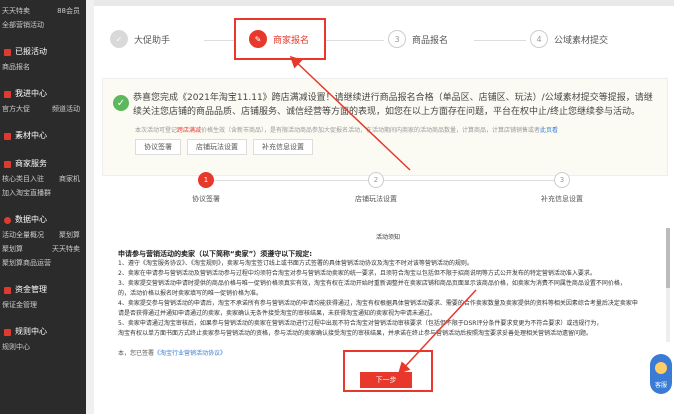 This screenshot has height=414, width=674. What do you see at coordinates (43, 220) in the screenshot?
I see `sidebar-group-data: 数据中心` at bounding box center [43, 220].